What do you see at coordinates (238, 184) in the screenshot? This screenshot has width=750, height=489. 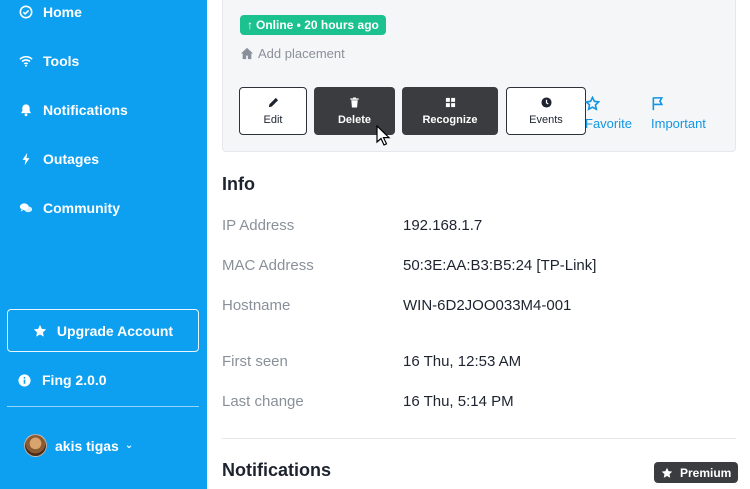 I see `info-section-title: Info` at bounding box center [238, 184].